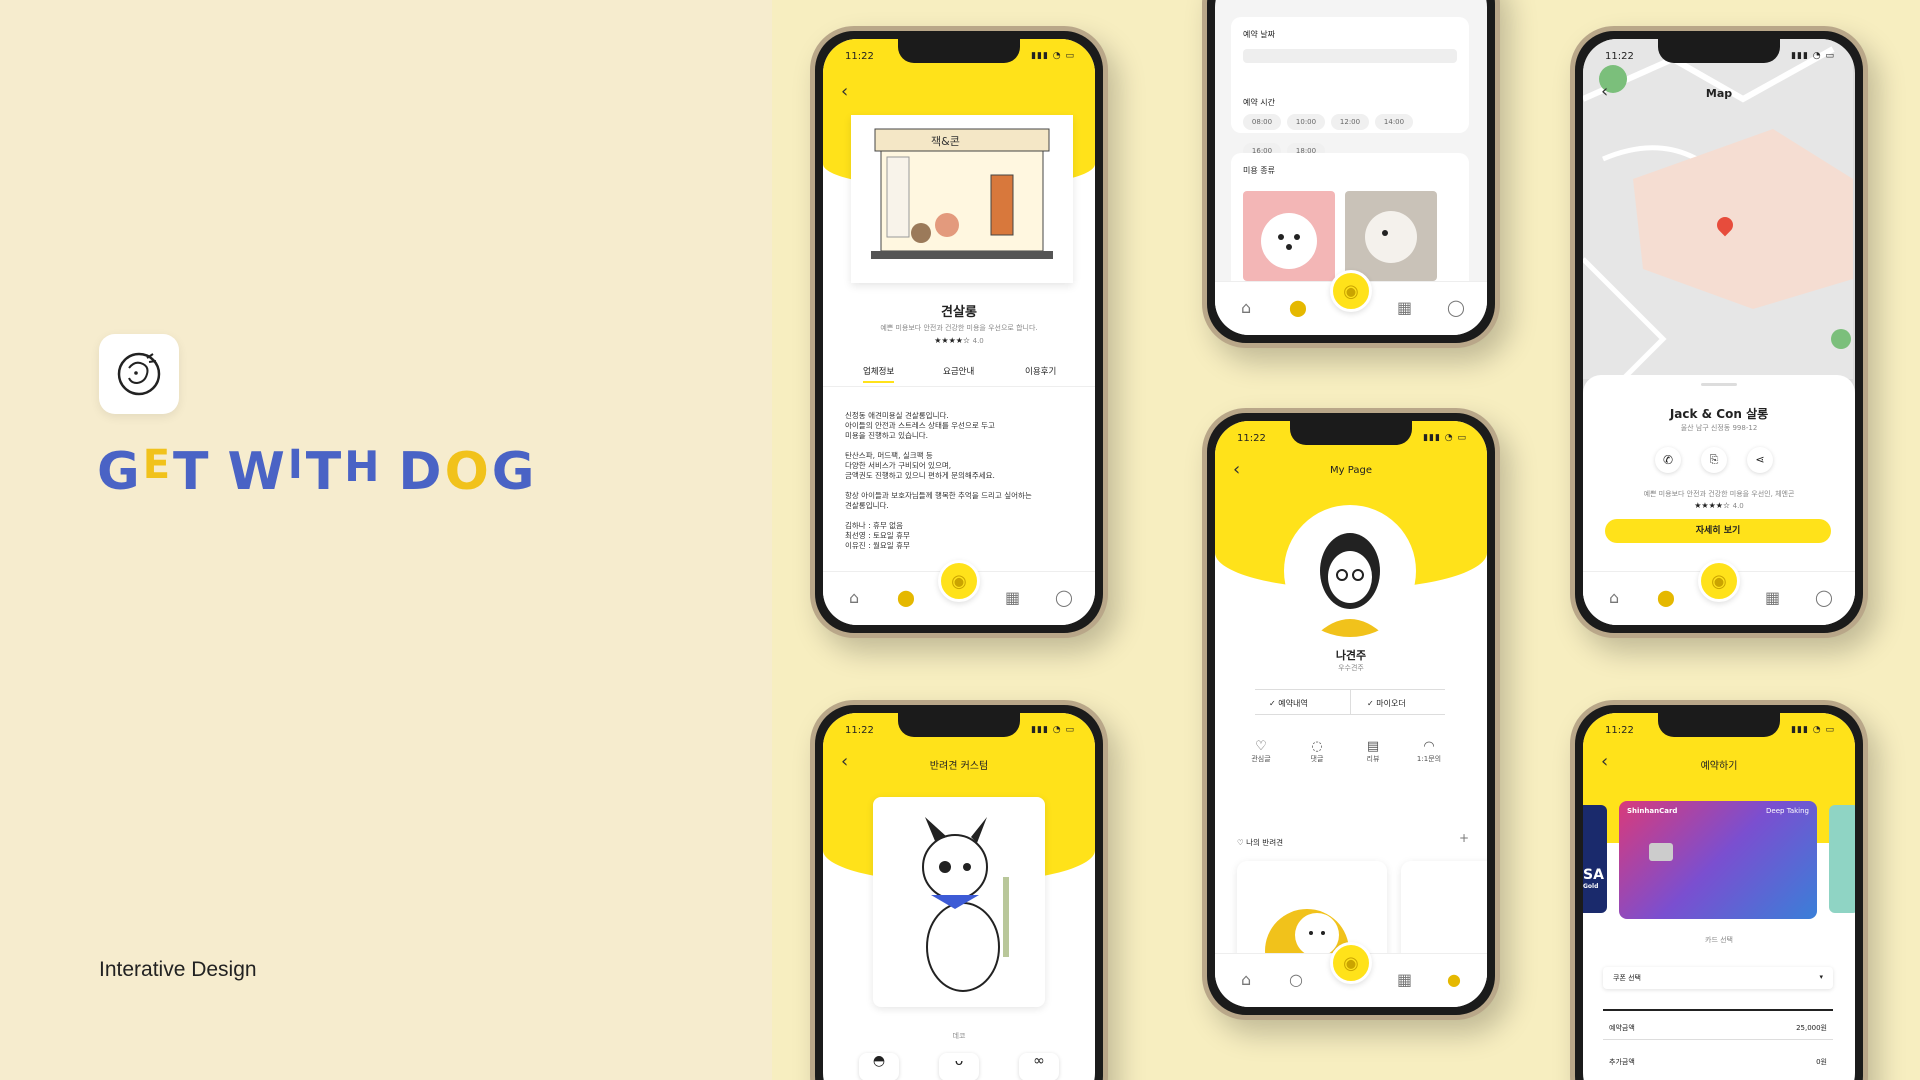  Describe the element at coordinates (959, 902) in the screenshot. I see `dog-preview` at that location.